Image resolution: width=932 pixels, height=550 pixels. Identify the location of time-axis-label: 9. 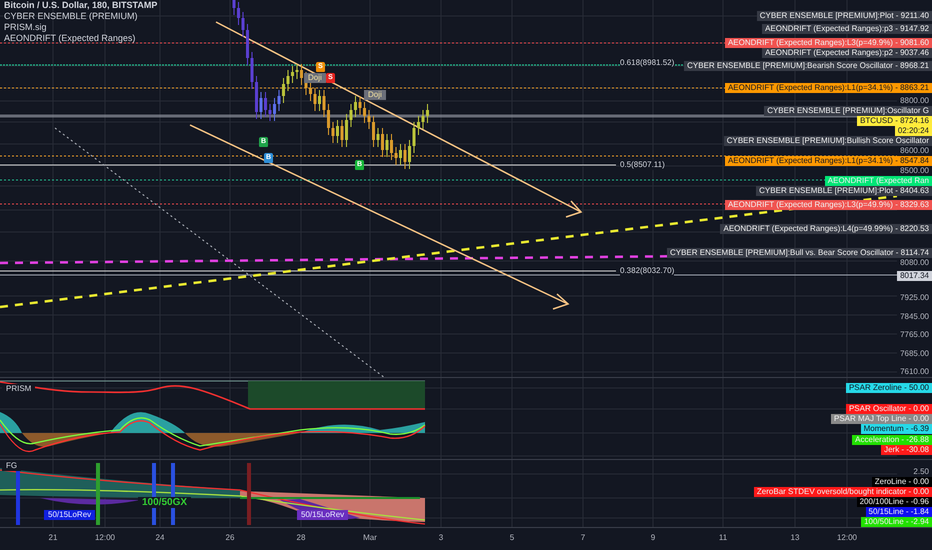
(653, 538).